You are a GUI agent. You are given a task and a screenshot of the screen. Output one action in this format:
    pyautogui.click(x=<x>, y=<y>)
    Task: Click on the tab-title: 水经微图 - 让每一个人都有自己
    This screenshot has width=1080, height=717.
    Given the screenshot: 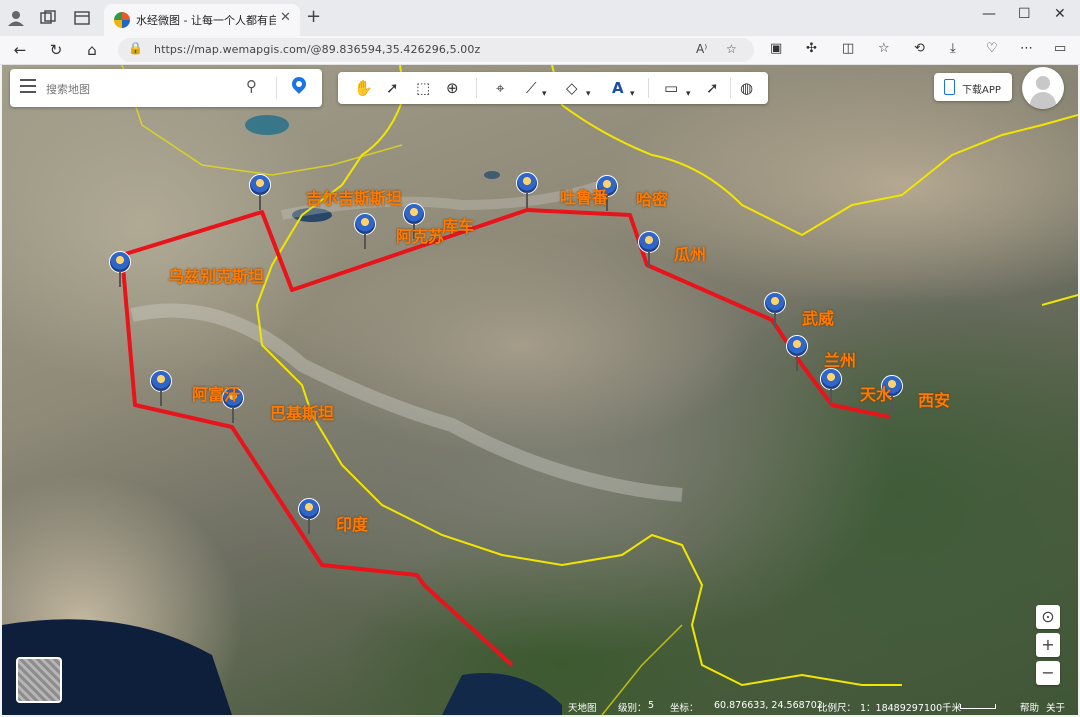 What is the action you would take?
    pyautogui.click(x=206, y=20)
    